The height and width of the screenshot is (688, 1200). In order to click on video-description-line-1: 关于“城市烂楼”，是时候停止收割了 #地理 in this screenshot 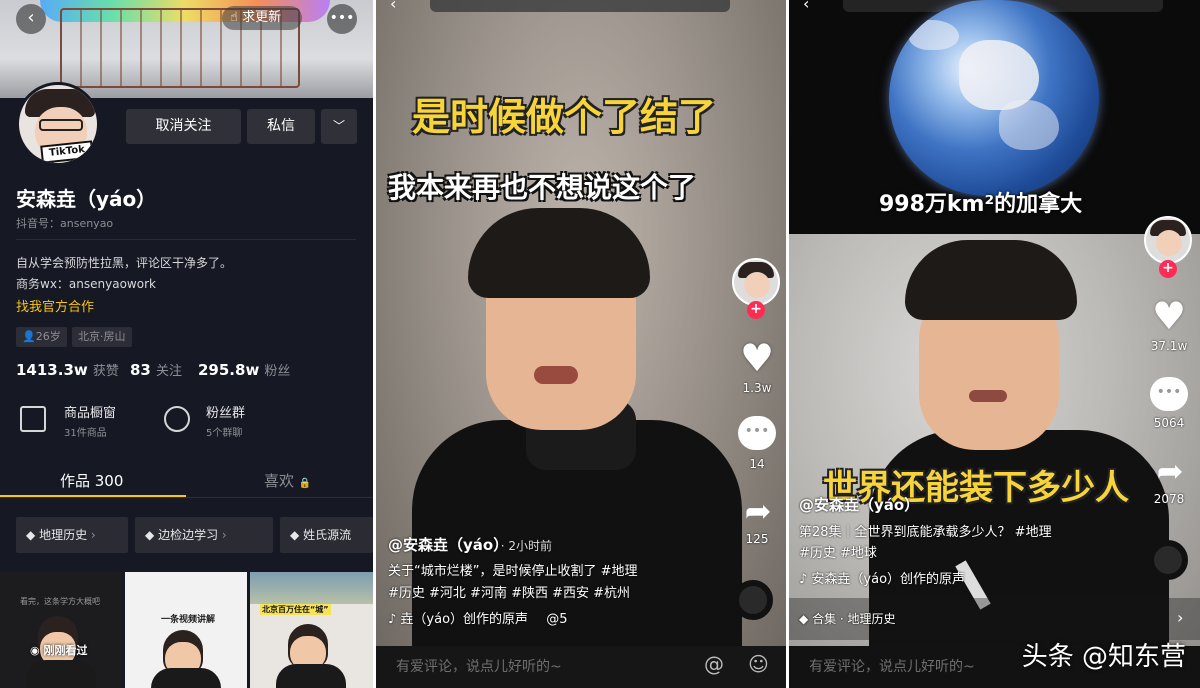, I will do `click(513, 571)`.